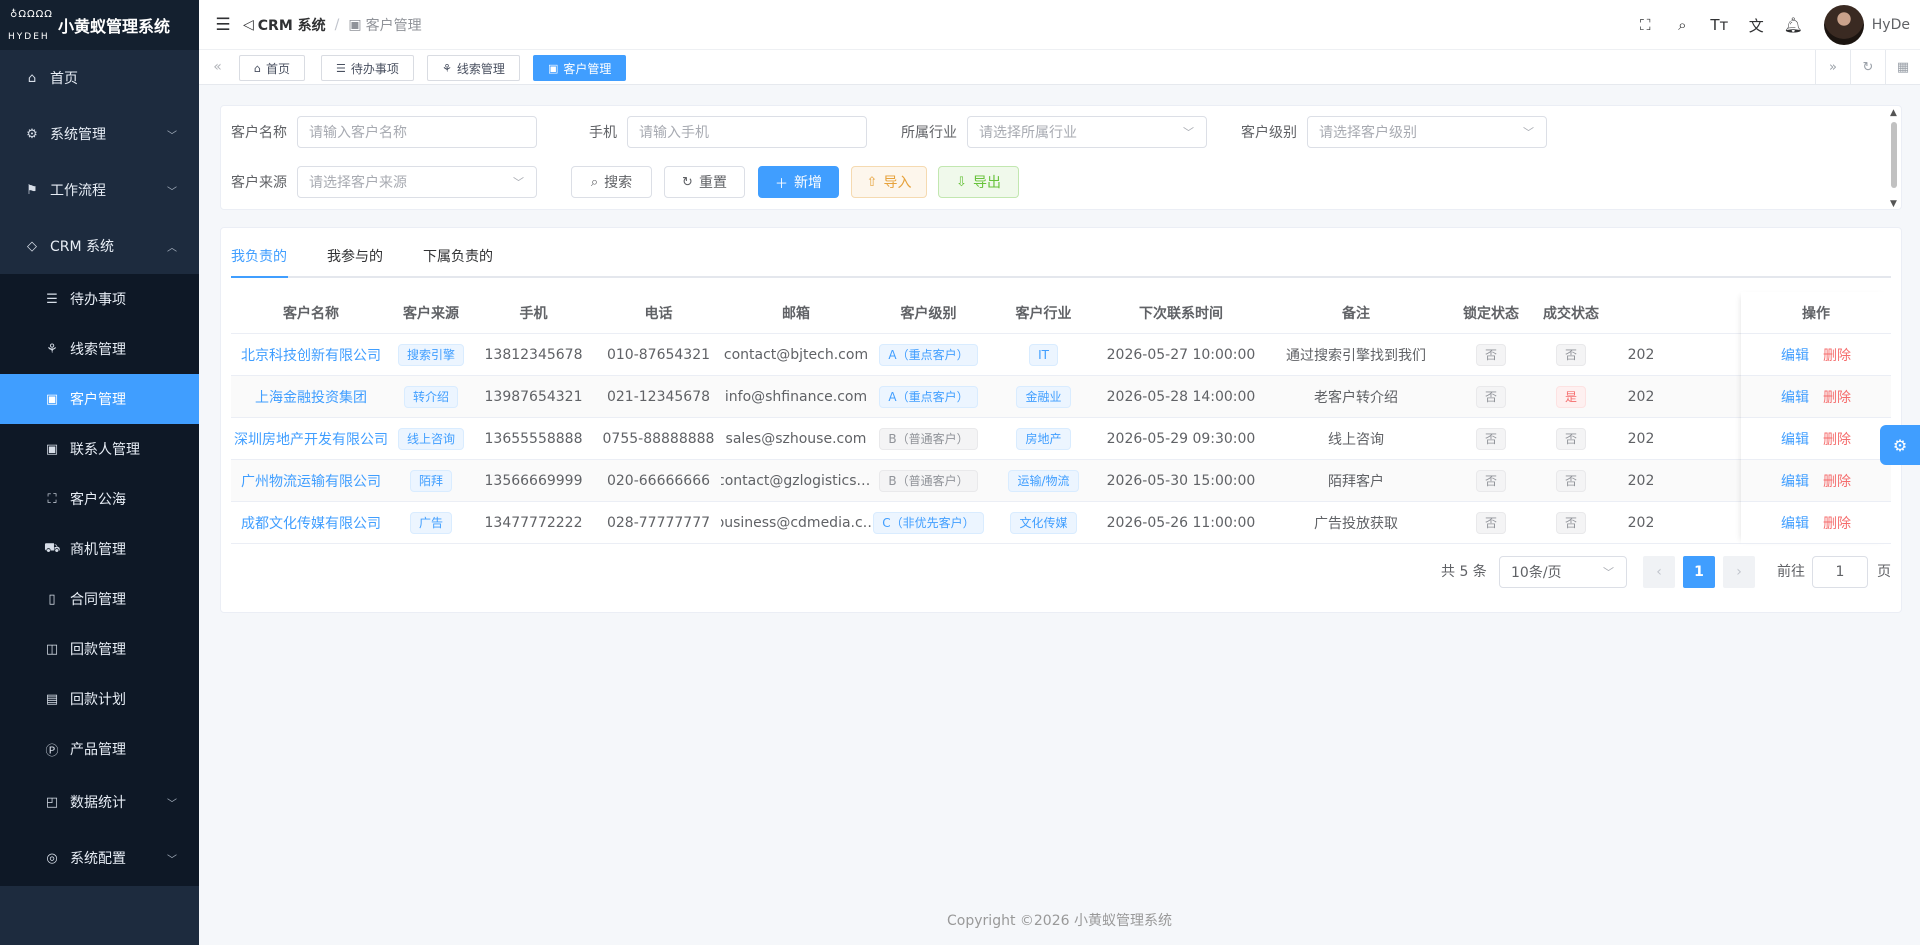 Image resolution: width=1920 pixels, height=945 pixels. Describe the element at coordinates (99, 749) in the screenshot. I see `sidebar-item-product: Ⓟ 产品管理` at that location.